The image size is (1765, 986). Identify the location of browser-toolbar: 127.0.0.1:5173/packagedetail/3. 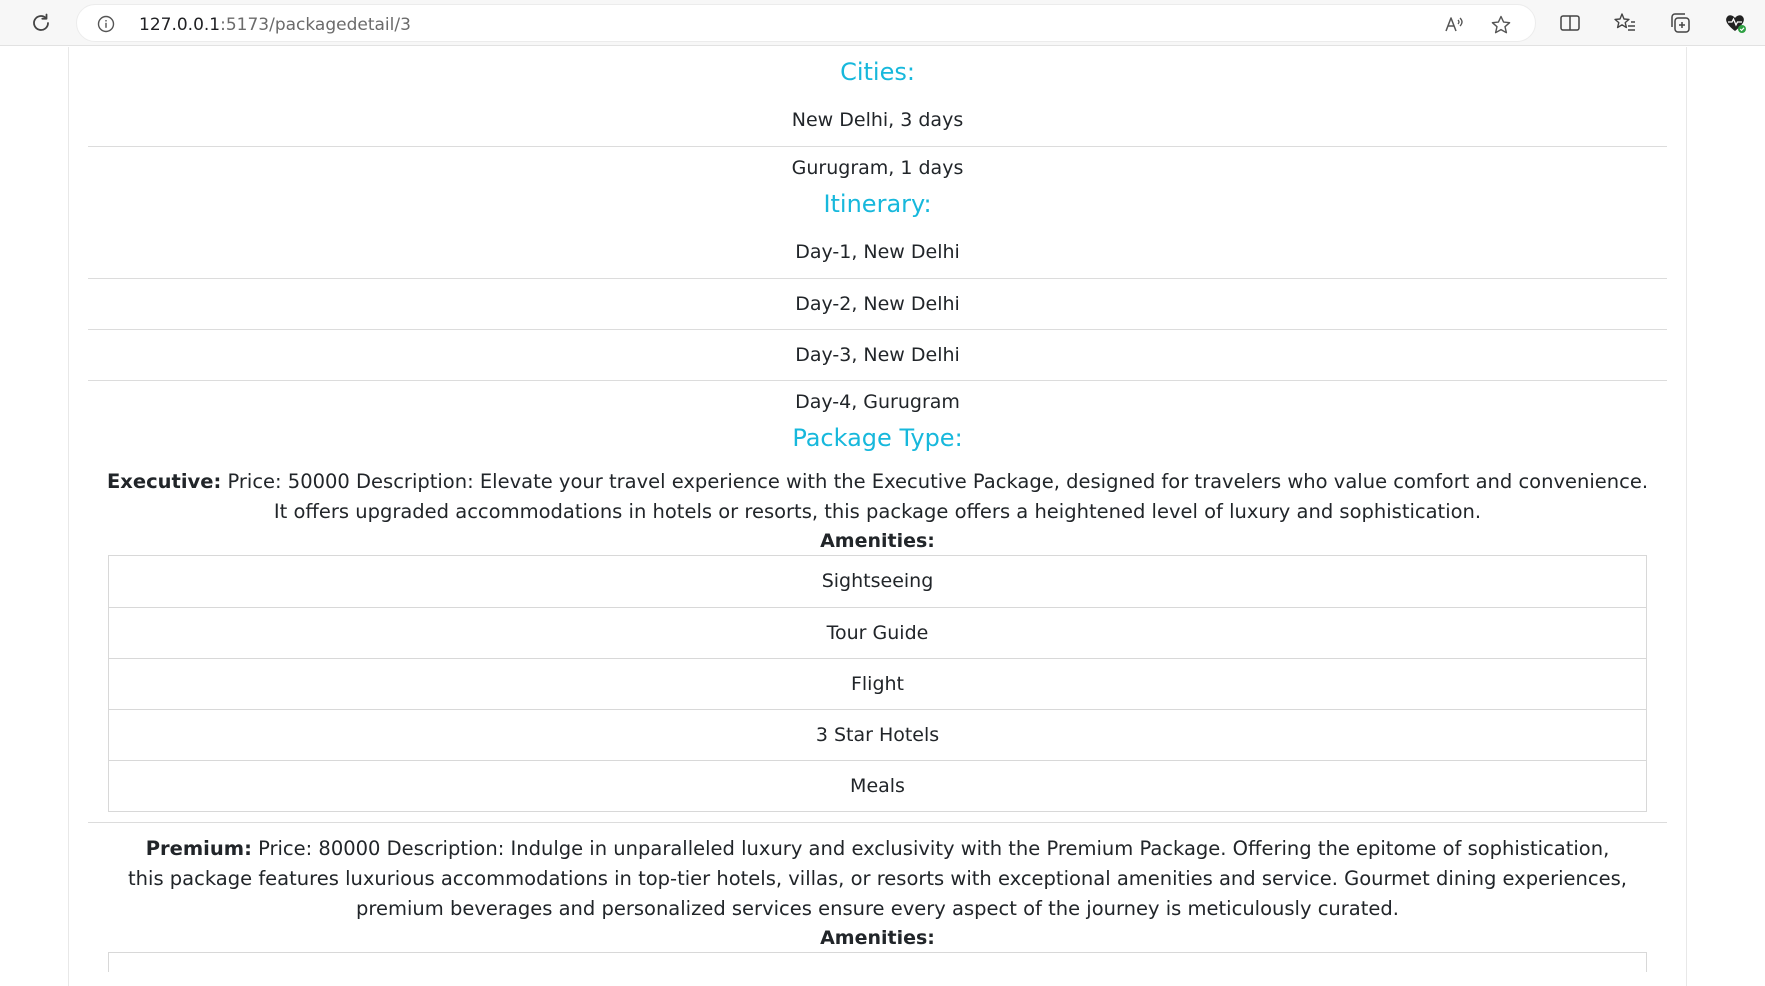
(882, 23).